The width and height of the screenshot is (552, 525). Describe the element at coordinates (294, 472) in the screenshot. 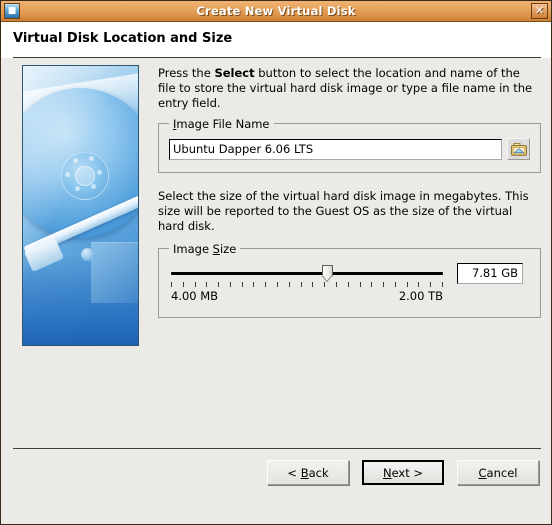

I see `back-button-pre: <` at that location.